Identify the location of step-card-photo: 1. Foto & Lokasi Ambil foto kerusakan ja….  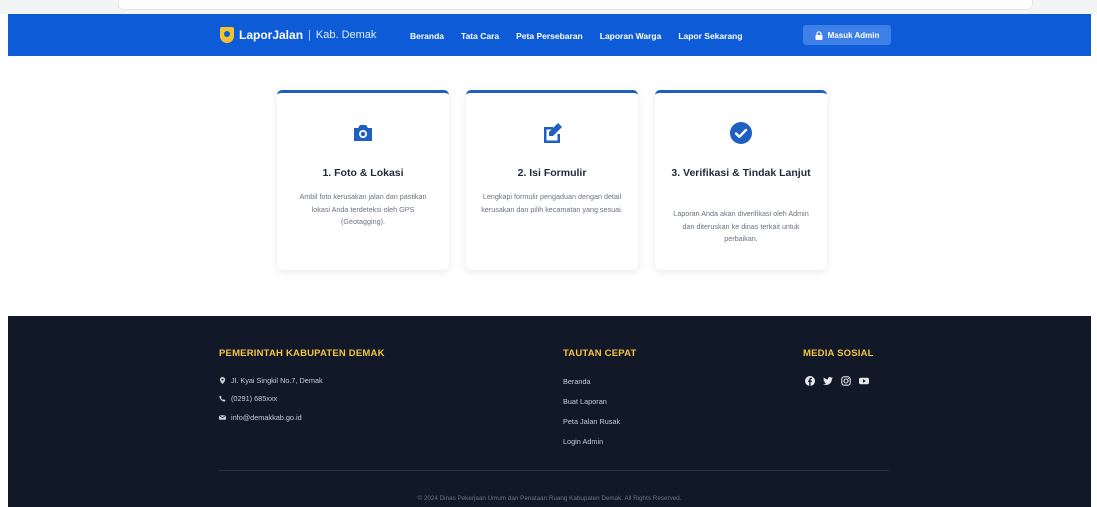
(363, 180).